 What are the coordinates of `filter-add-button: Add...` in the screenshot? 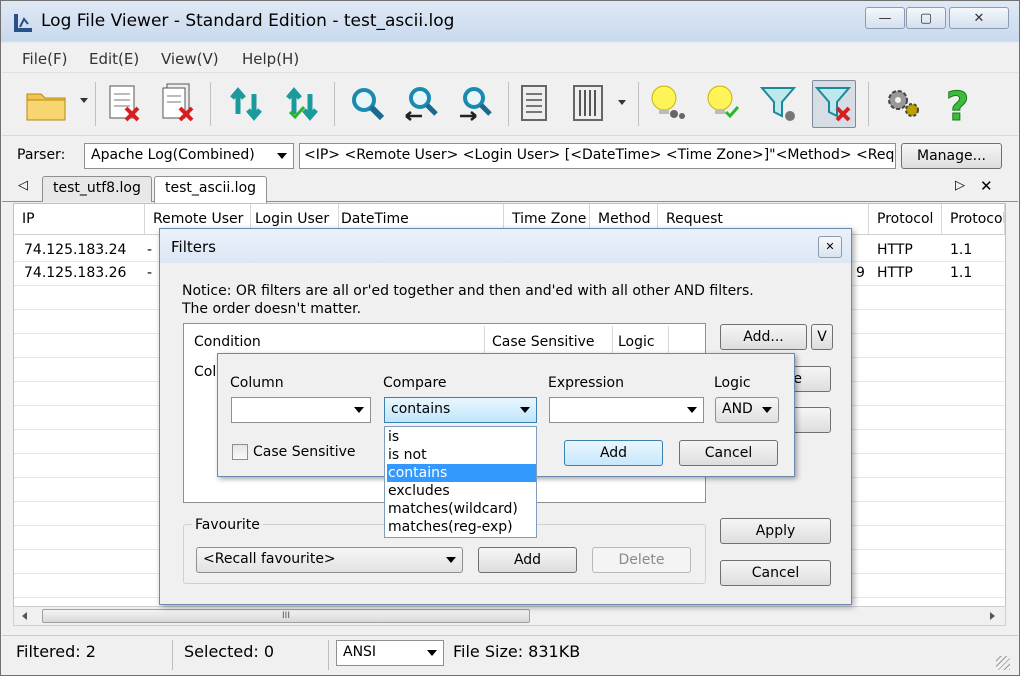 It's located at (763, 337).